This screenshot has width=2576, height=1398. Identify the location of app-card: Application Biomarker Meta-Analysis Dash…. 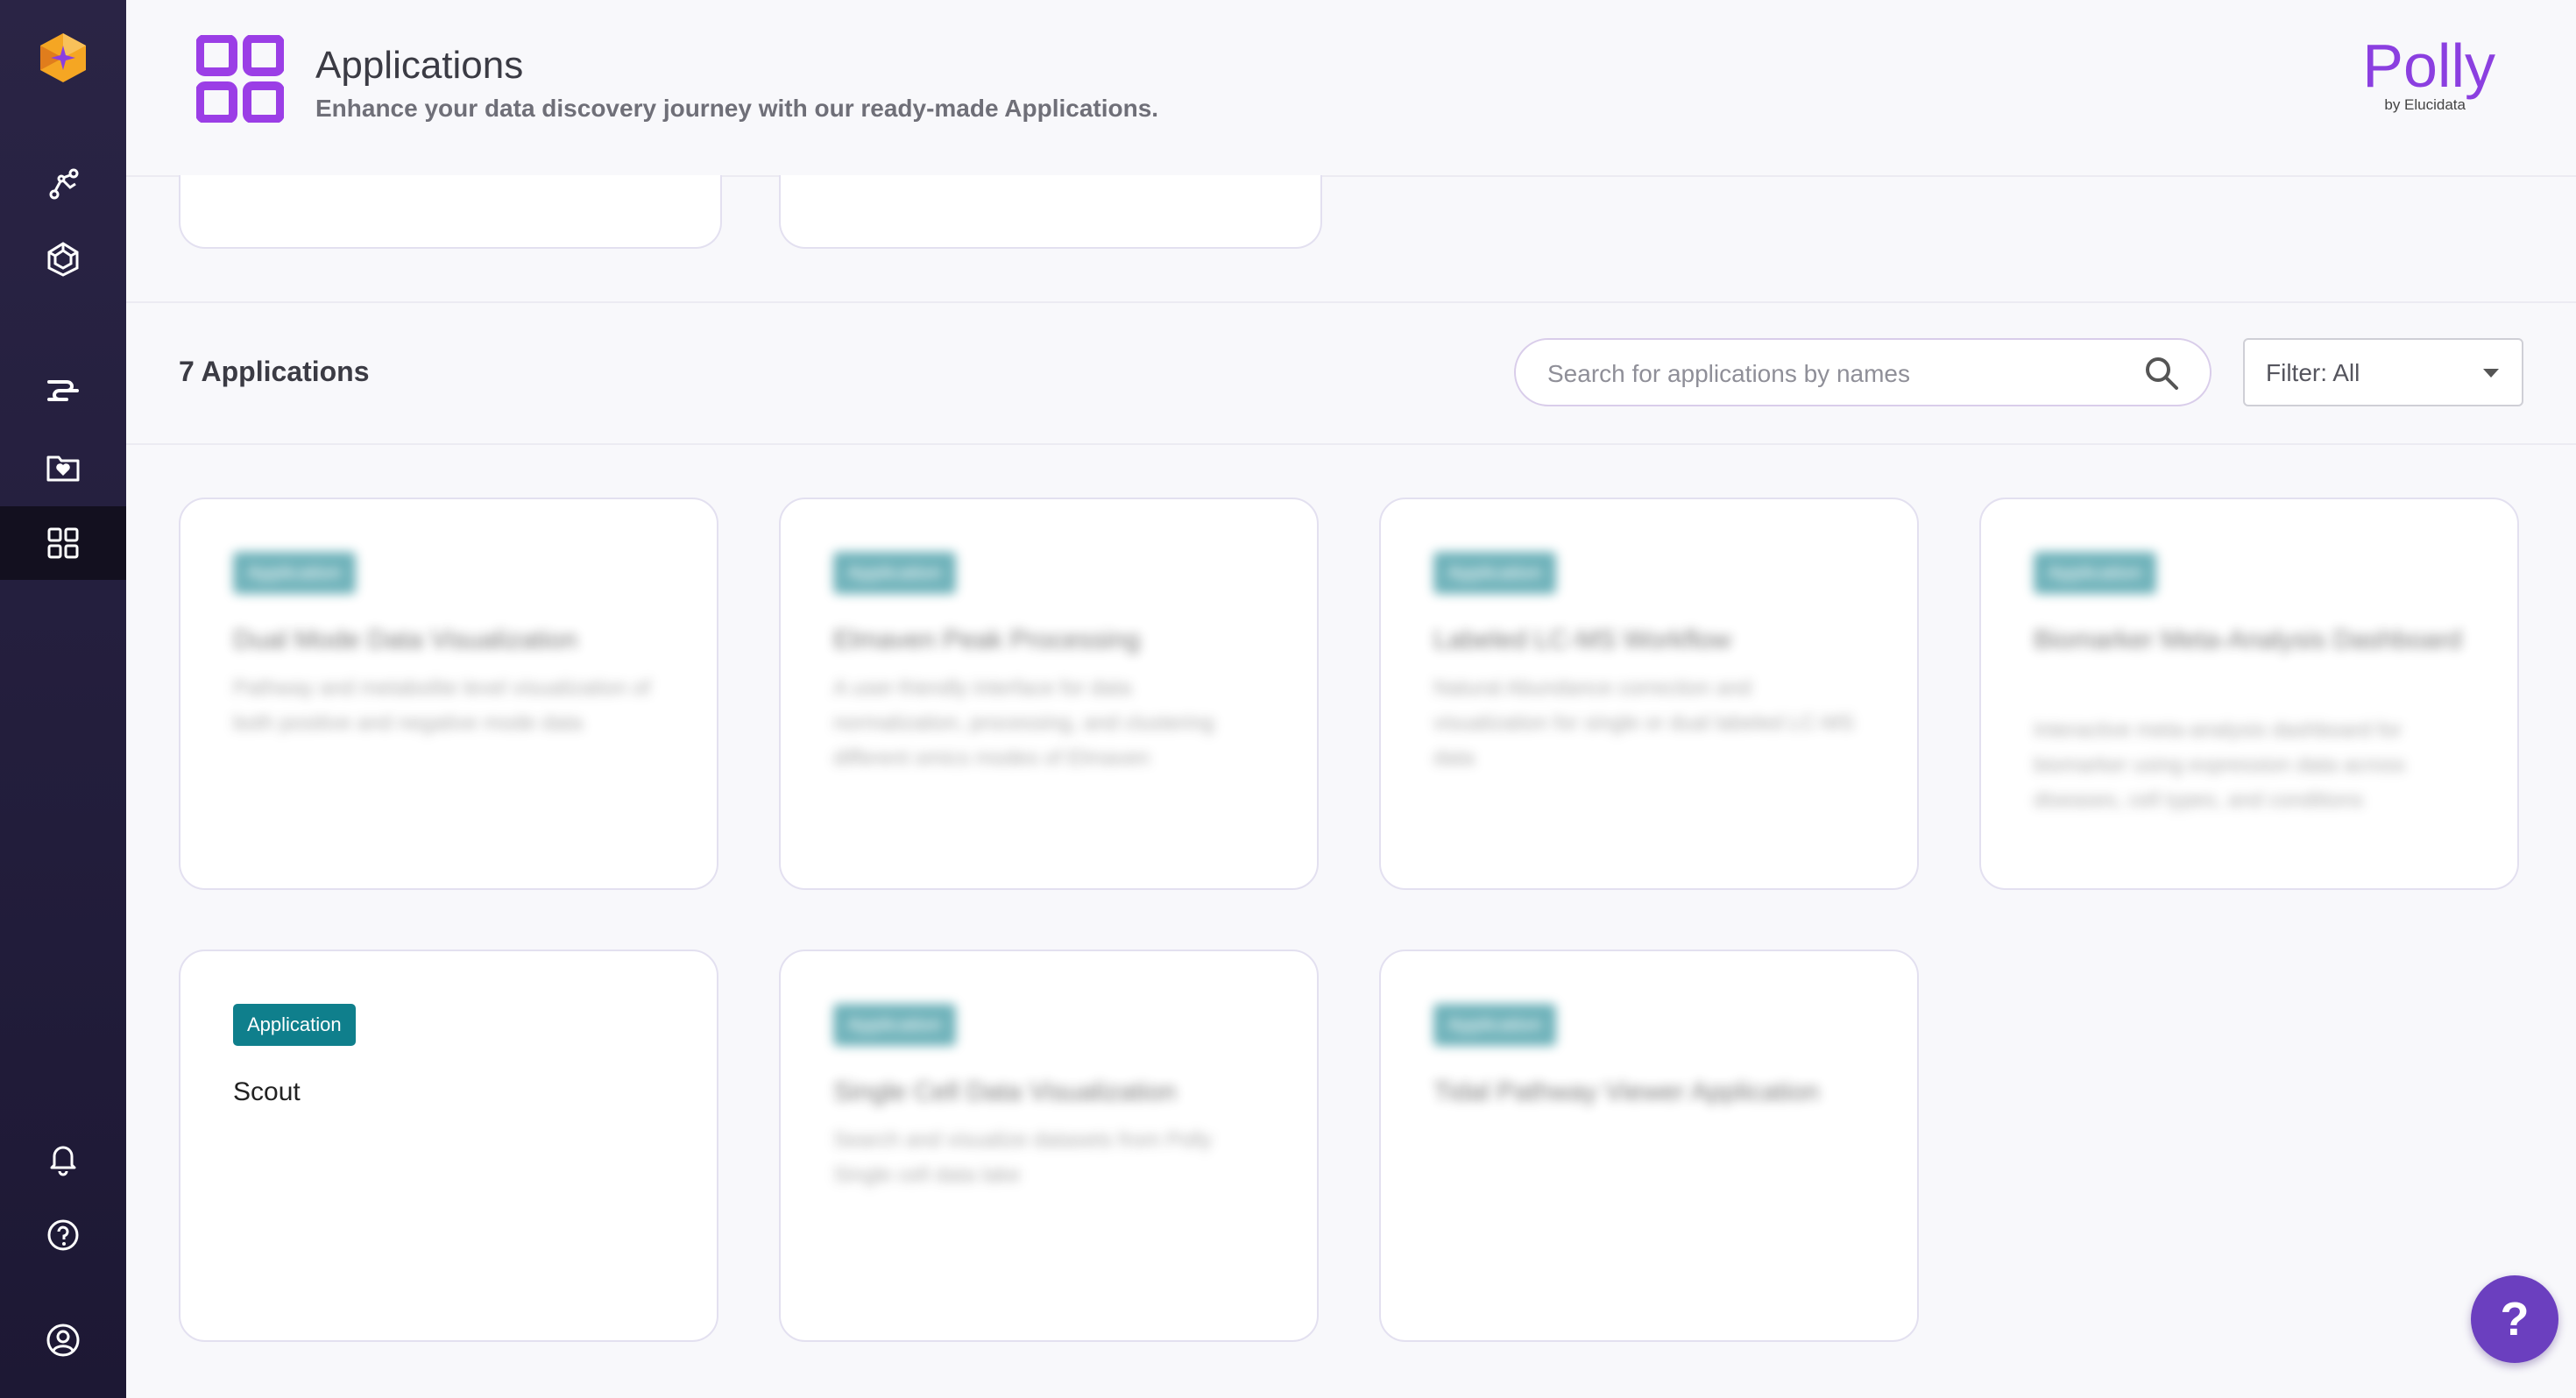
(2249, 694).